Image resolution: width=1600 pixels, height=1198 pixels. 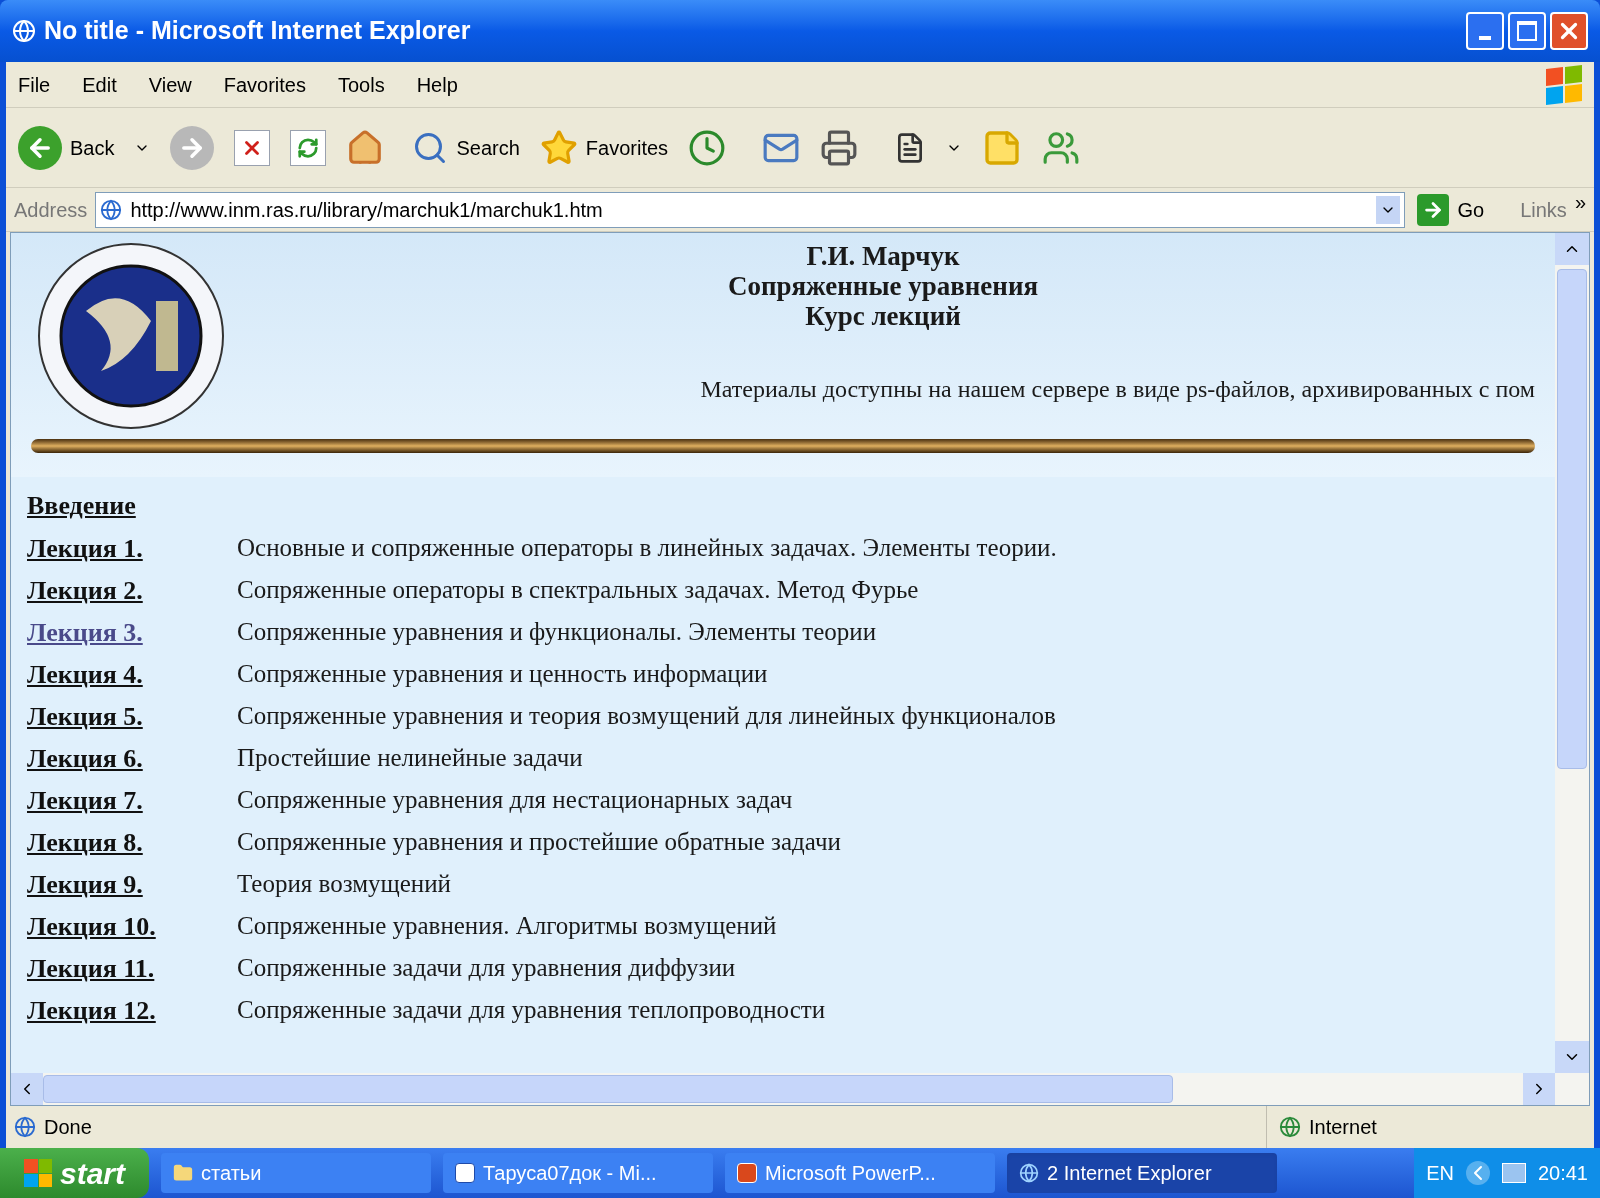 What do you see at coordinates (466, 147) in the screenshot?
I see `search-button: Search` at bounding box center [466, 147].